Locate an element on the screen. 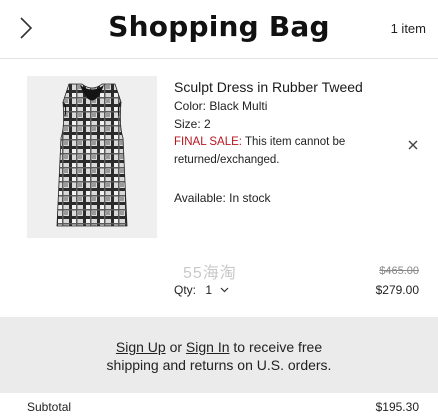 The image size is (438, 420). color-label: Color: is located at coordinates (190, 106).